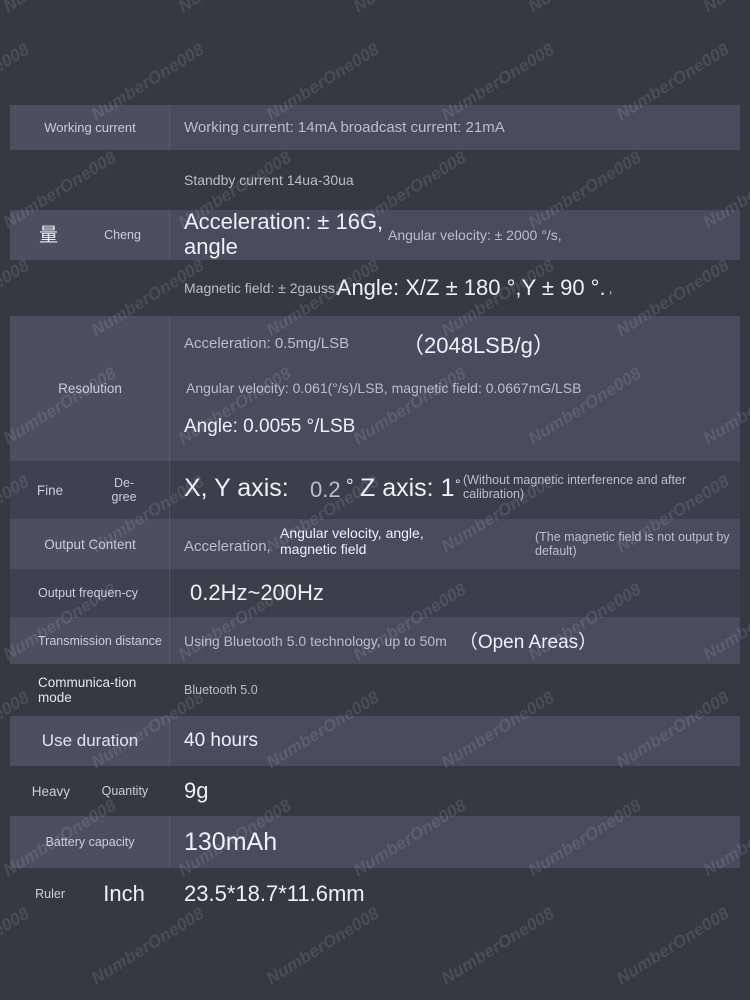  I want to click on value-text-axis-z: Z axis: 1, so click(407, 488).